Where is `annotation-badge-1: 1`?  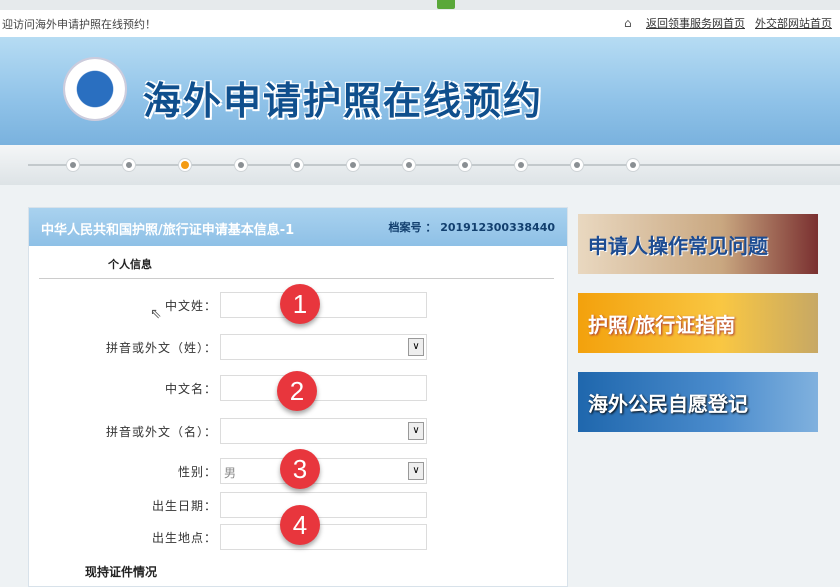
annotation-badge-1: 1 is located at coordinates (300, 304).